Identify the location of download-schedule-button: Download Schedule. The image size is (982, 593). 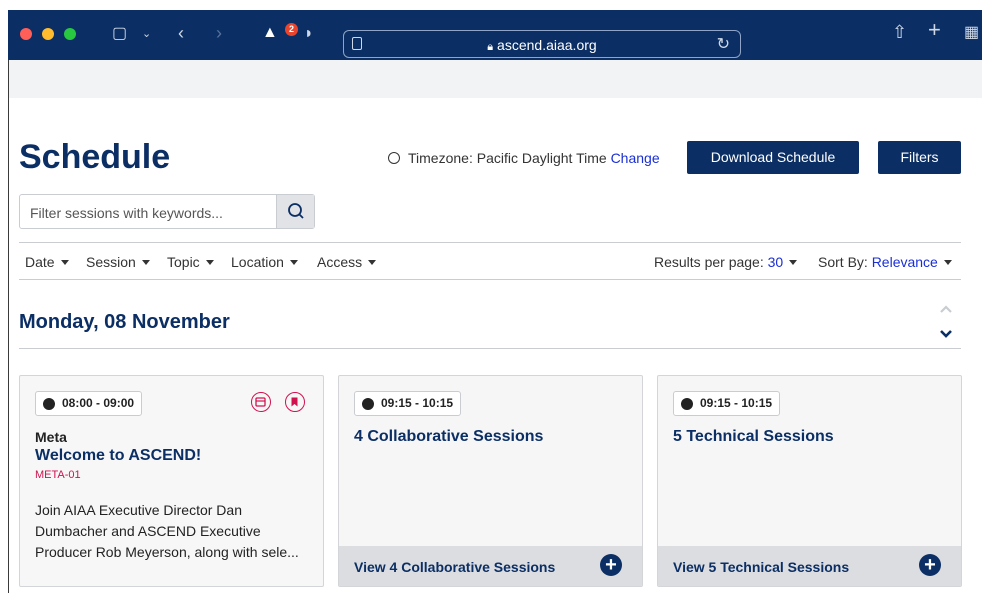
(773, 157).